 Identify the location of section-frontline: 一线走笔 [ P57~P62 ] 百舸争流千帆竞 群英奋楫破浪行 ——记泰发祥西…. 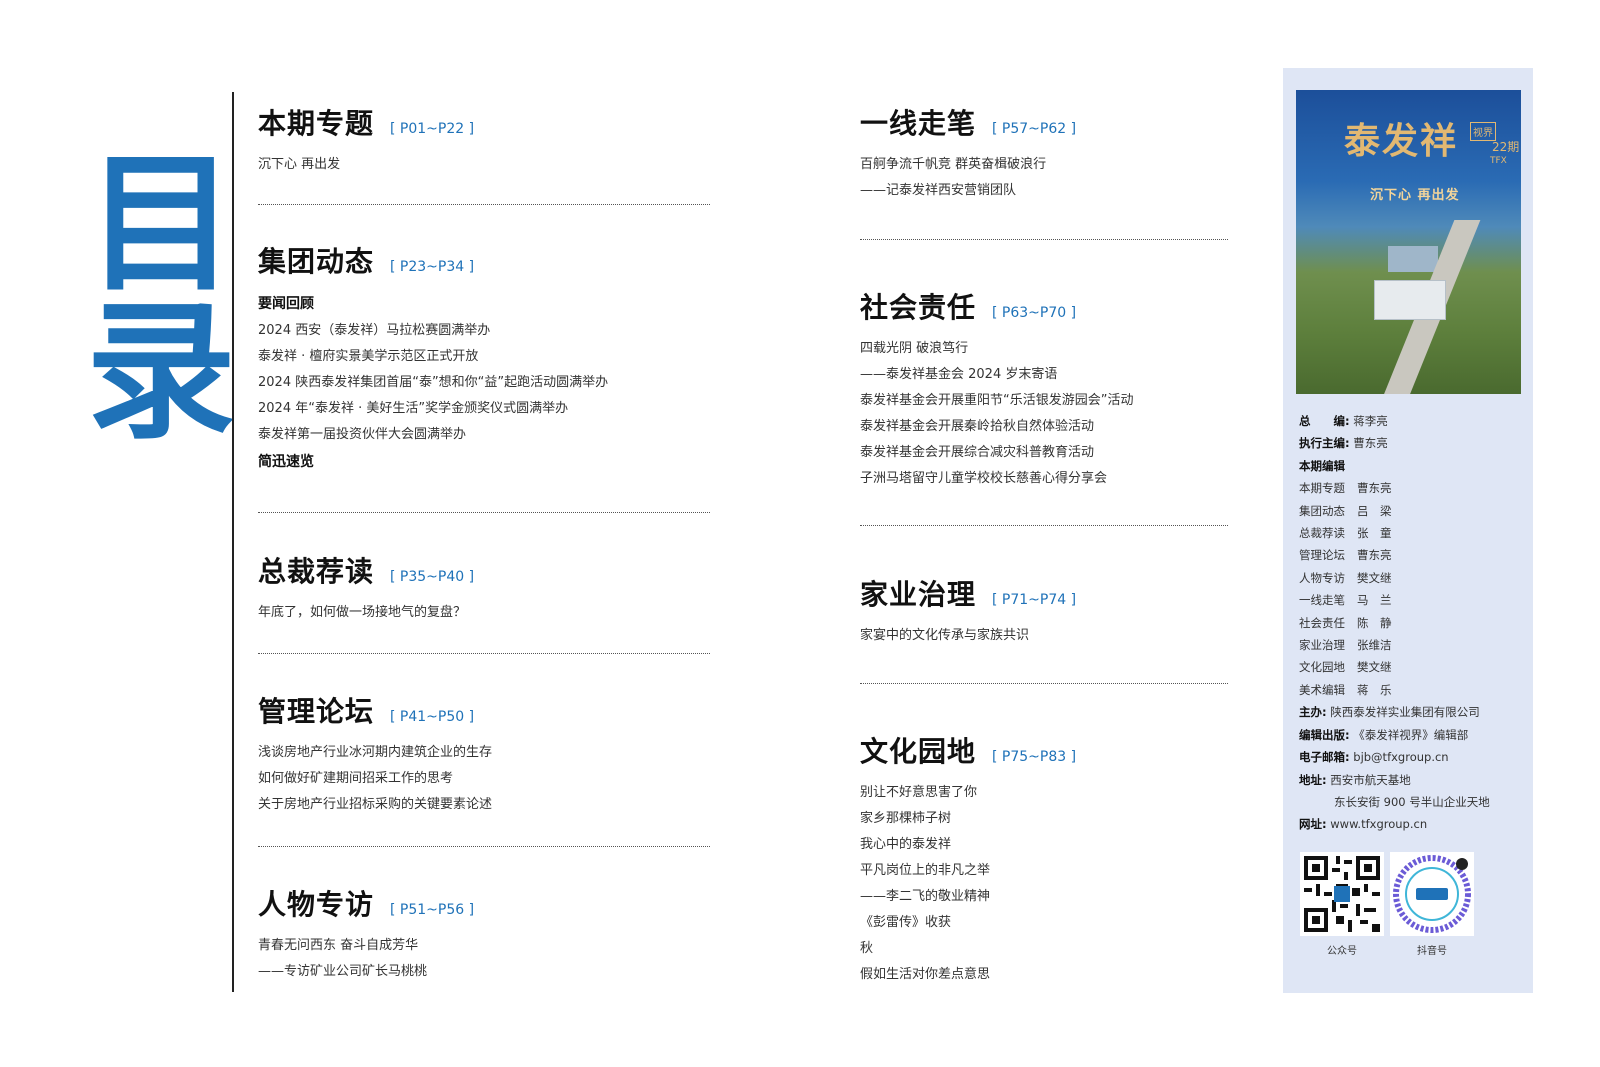
(968, 153).